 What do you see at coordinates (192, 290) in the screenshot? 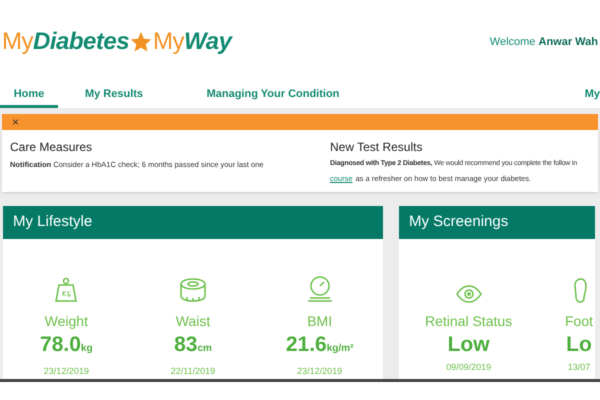
I see `tape-measure-icon` at bounding box center [192, 290].